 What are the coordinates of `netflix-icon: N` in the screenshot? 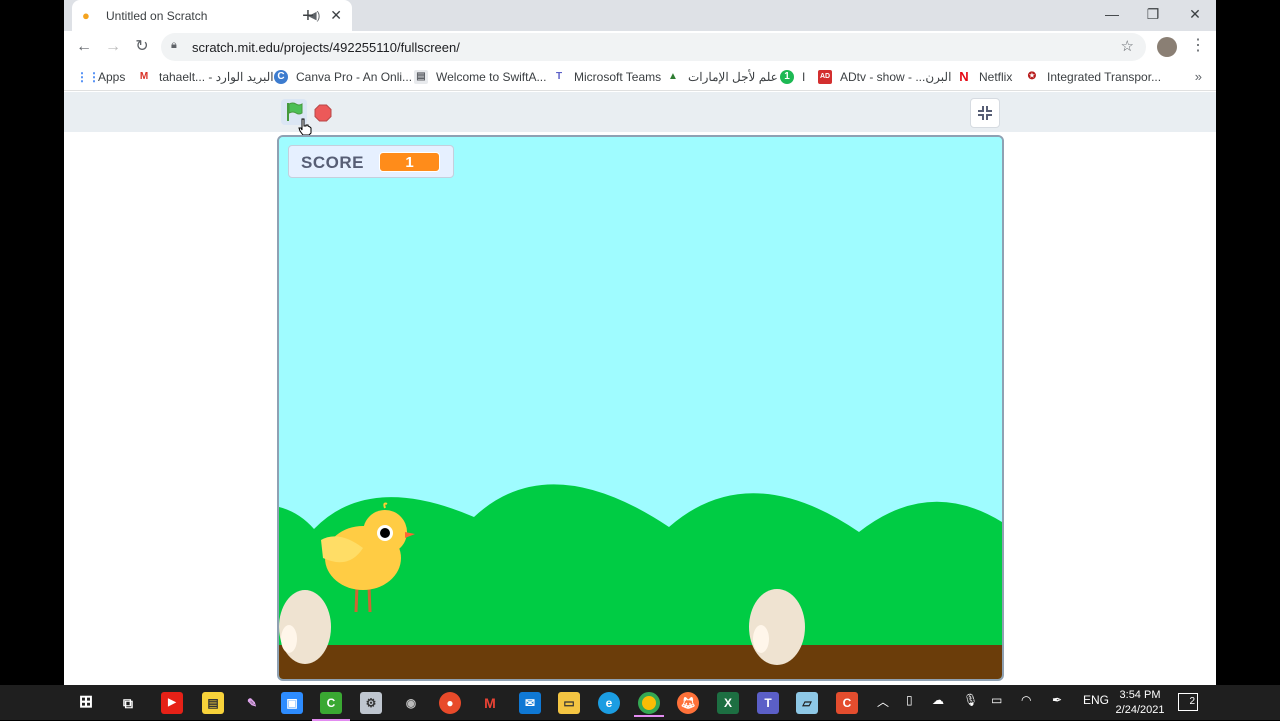 It's located at (964, 76).